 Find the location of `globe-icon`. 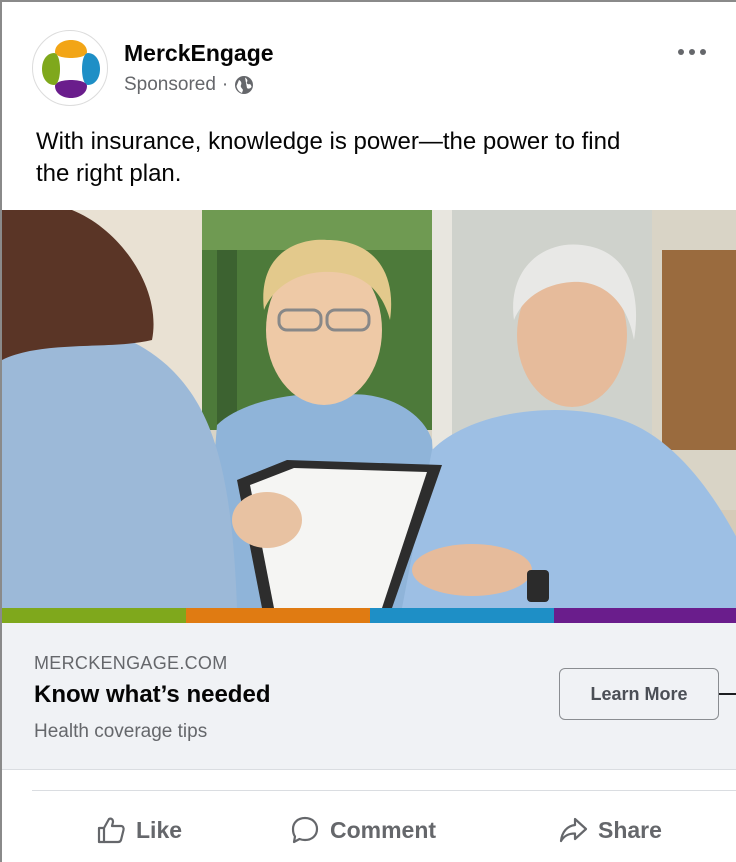

globe-icon is located at coordinates (244, 85).